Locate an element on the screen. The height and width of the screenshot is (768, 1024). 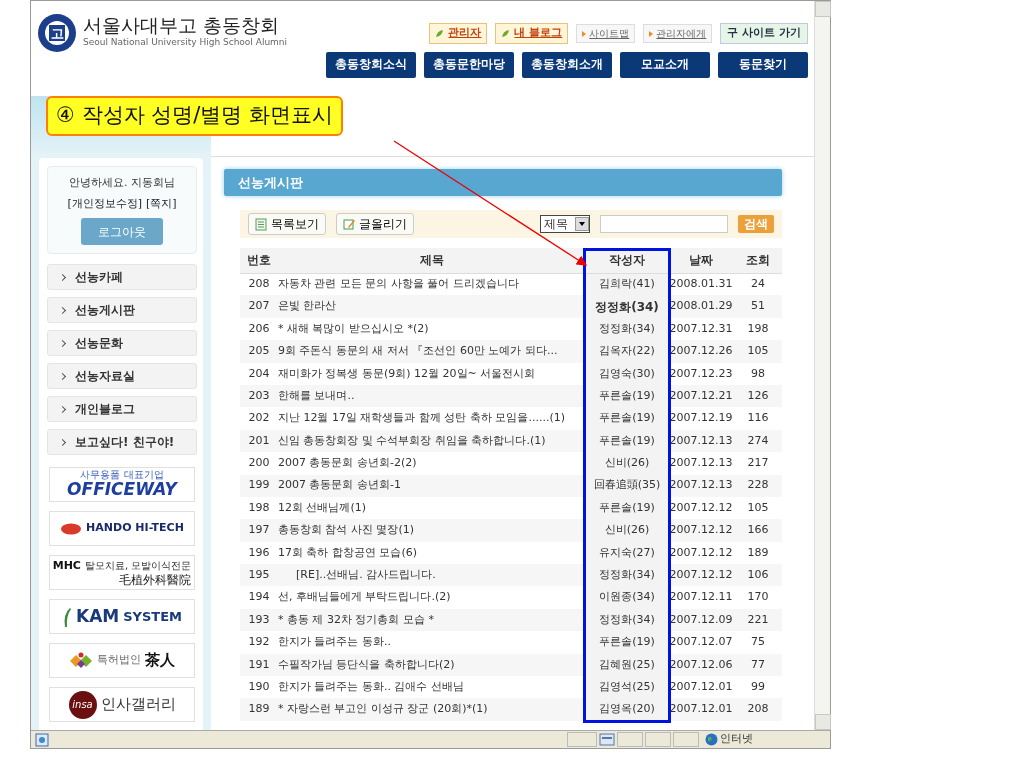
post-title: 은빛 한라산 is located at coordinates (432, 306).